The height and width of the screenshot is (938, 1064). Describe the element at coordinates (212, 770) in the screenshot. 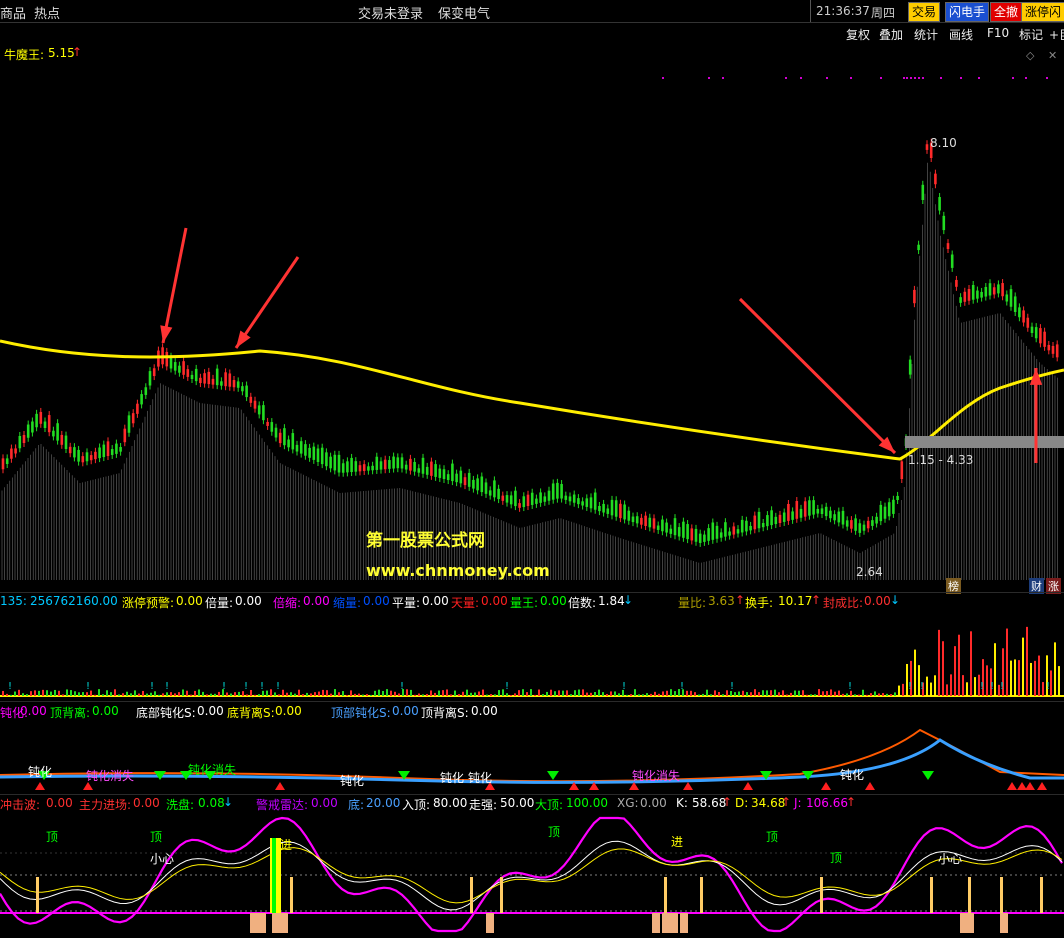

I see `dunhua-gone-marker: 钝化消失` at that location.